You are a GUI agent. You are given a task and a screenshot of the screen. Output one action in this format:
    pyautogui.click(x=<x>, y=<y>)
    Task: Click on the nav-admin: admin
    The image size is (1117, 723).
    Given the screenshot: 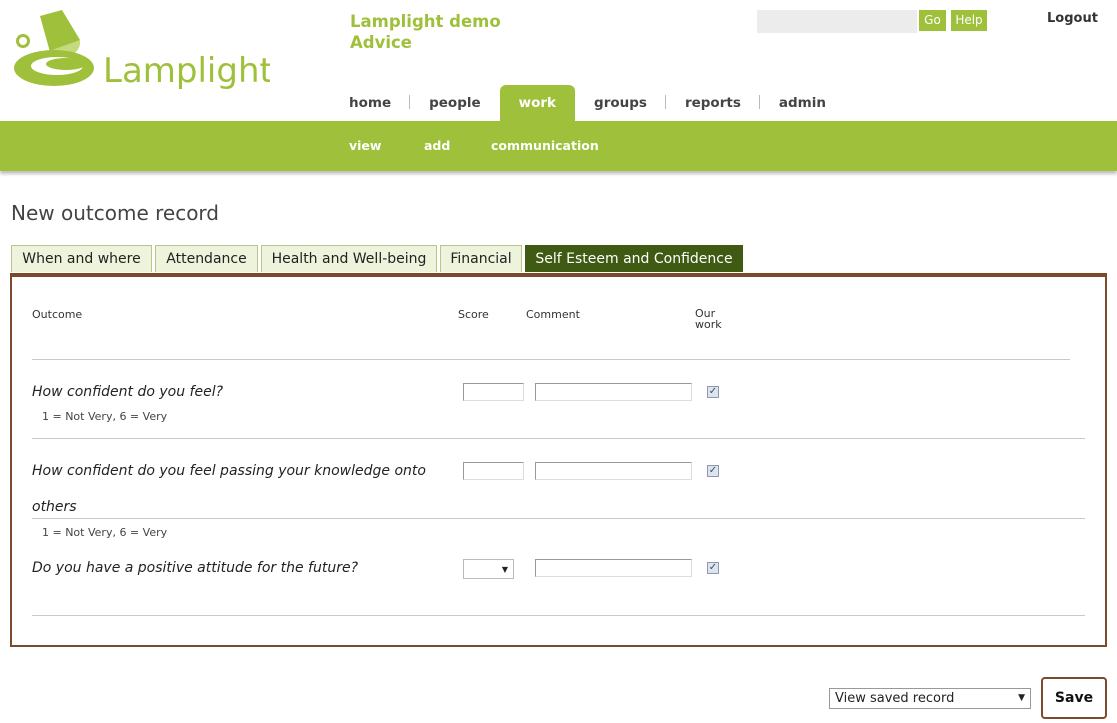 What is the action you would take?
    pyautogui.click(x=802, y=103)
    